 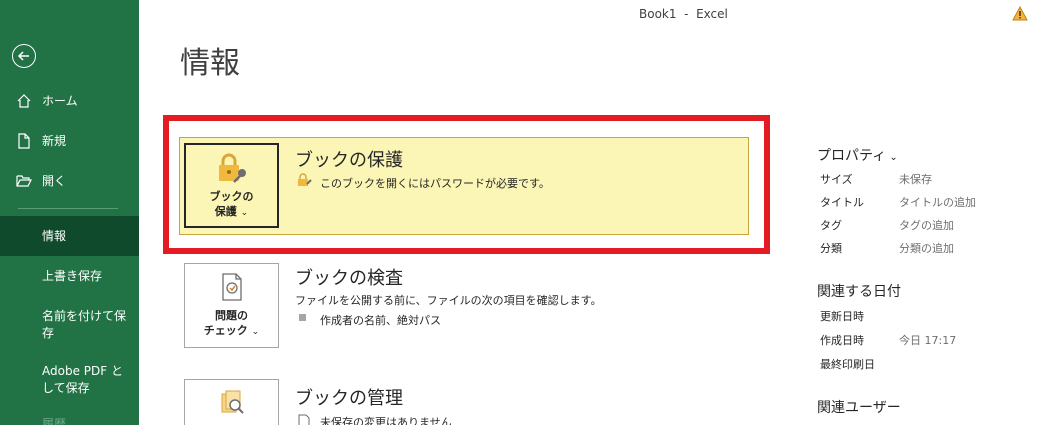 I want to click on date-key-printed: 最終印刷日, so click(x=847, y=364).